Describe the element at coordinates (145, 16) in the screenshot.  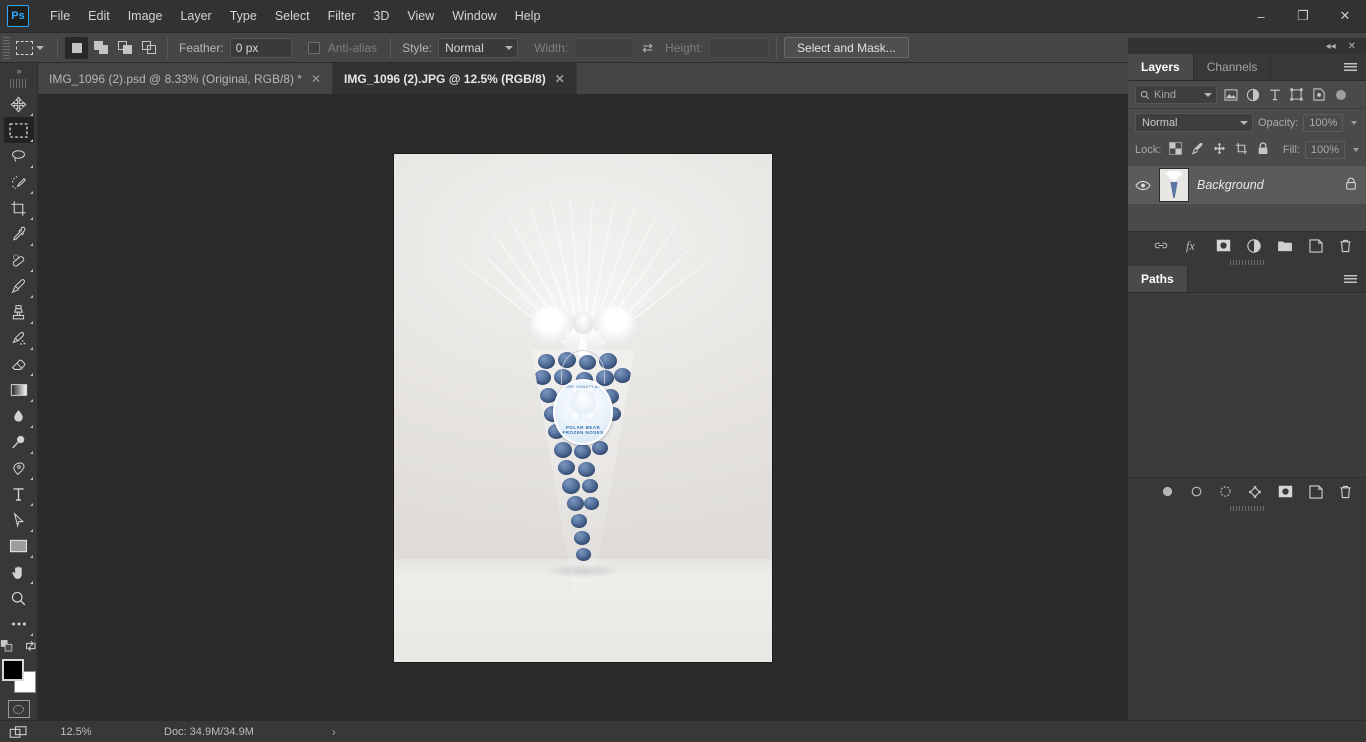
I see `menu-image: Image` at that location.